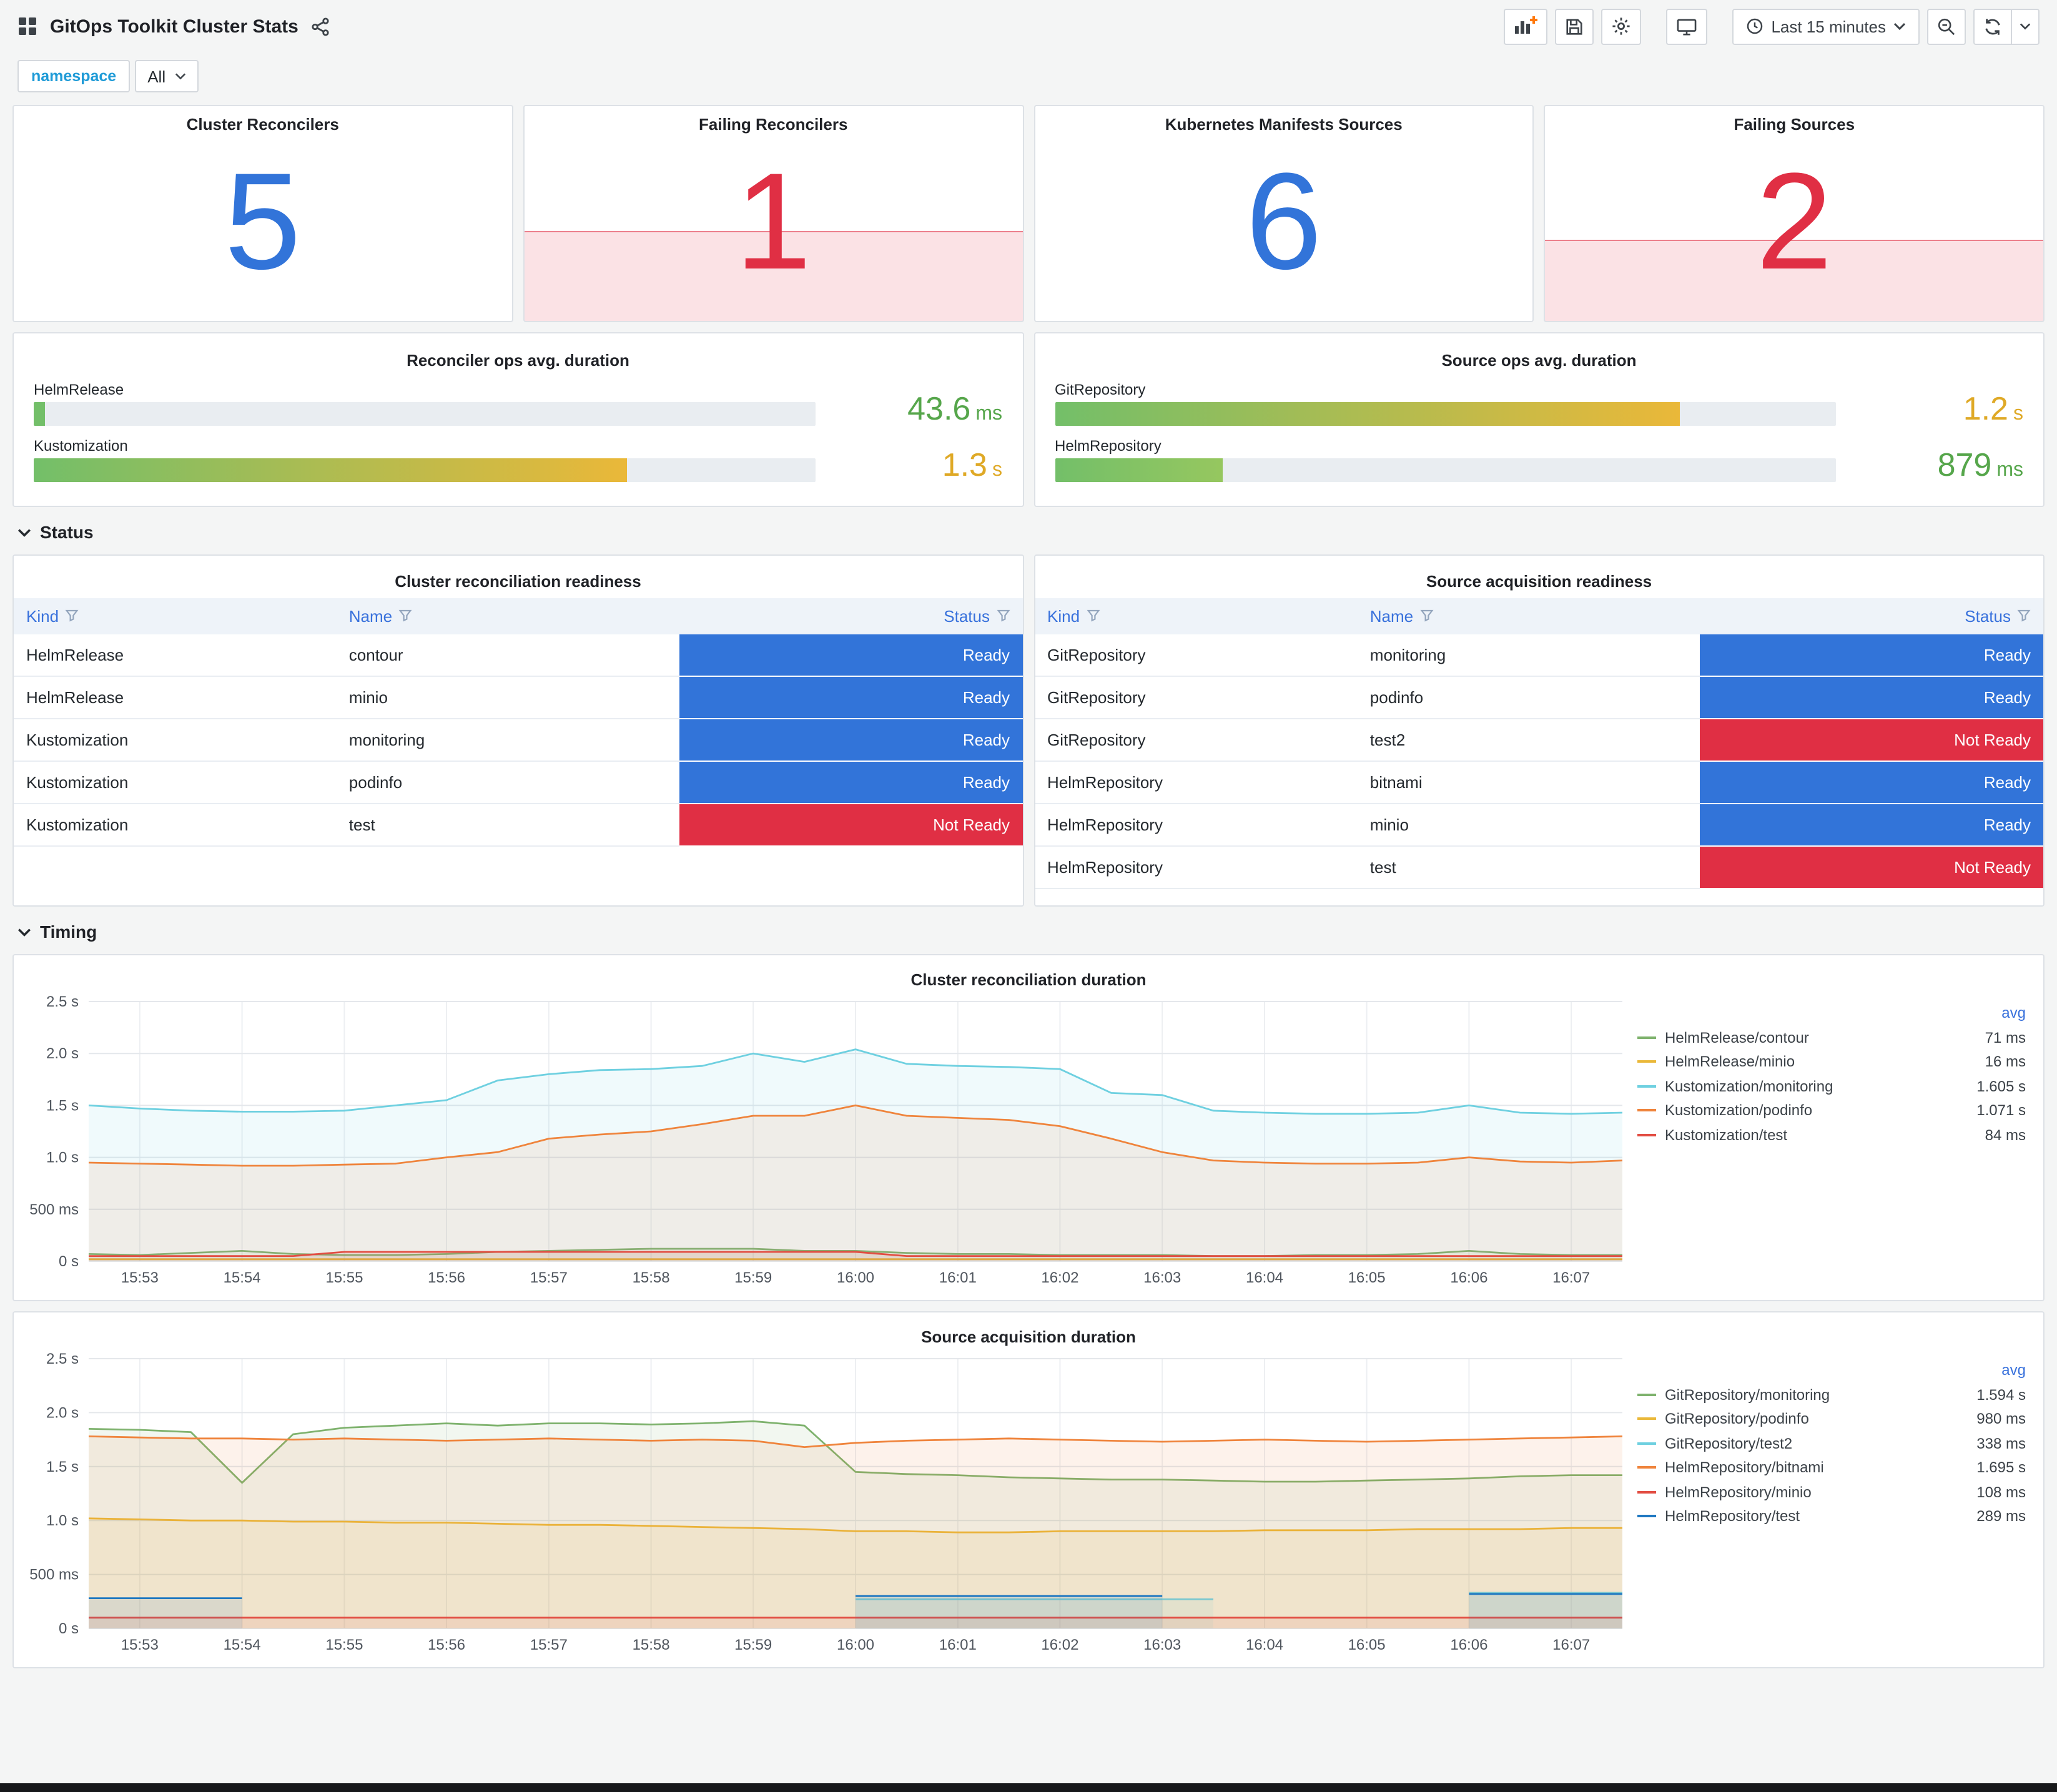  I want to click on legend-item-helmrepository-bitnami: HelmRepository/bitnami 1.695 s, so click(1832, 1467).